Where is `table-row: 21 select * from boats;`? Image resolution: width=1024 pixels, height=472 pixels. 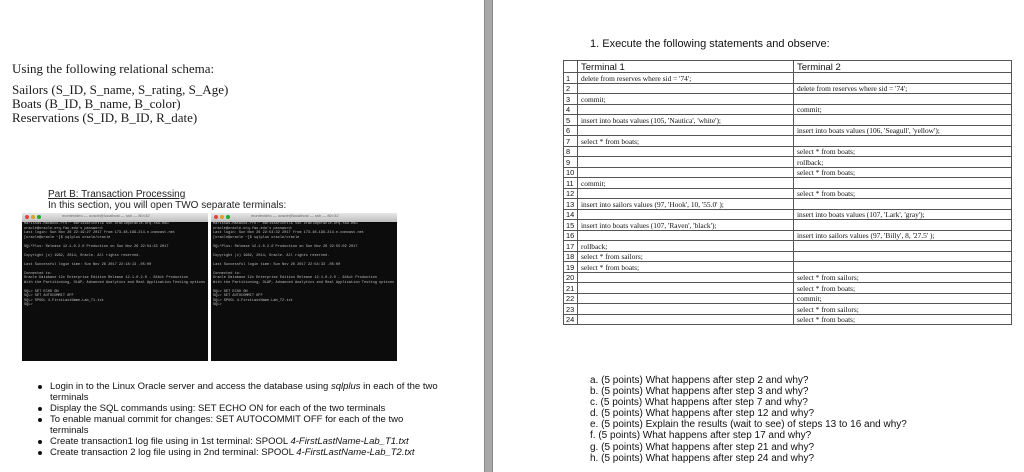 table-row: 21 select * from boats; is located at coordinates (787, 288).